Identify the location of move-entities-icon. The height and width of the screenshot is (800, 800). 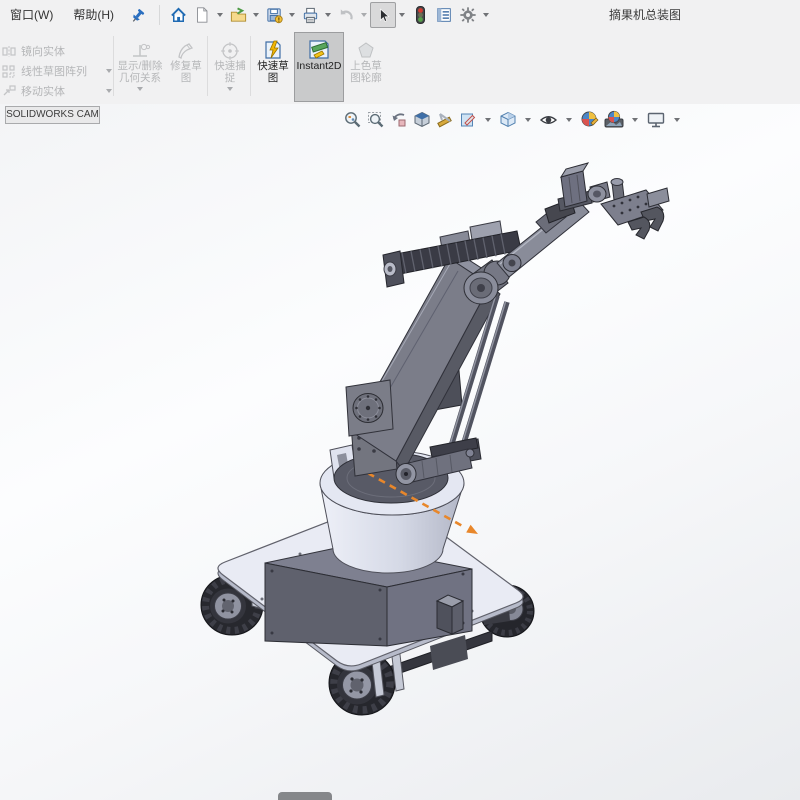
(9, 89).